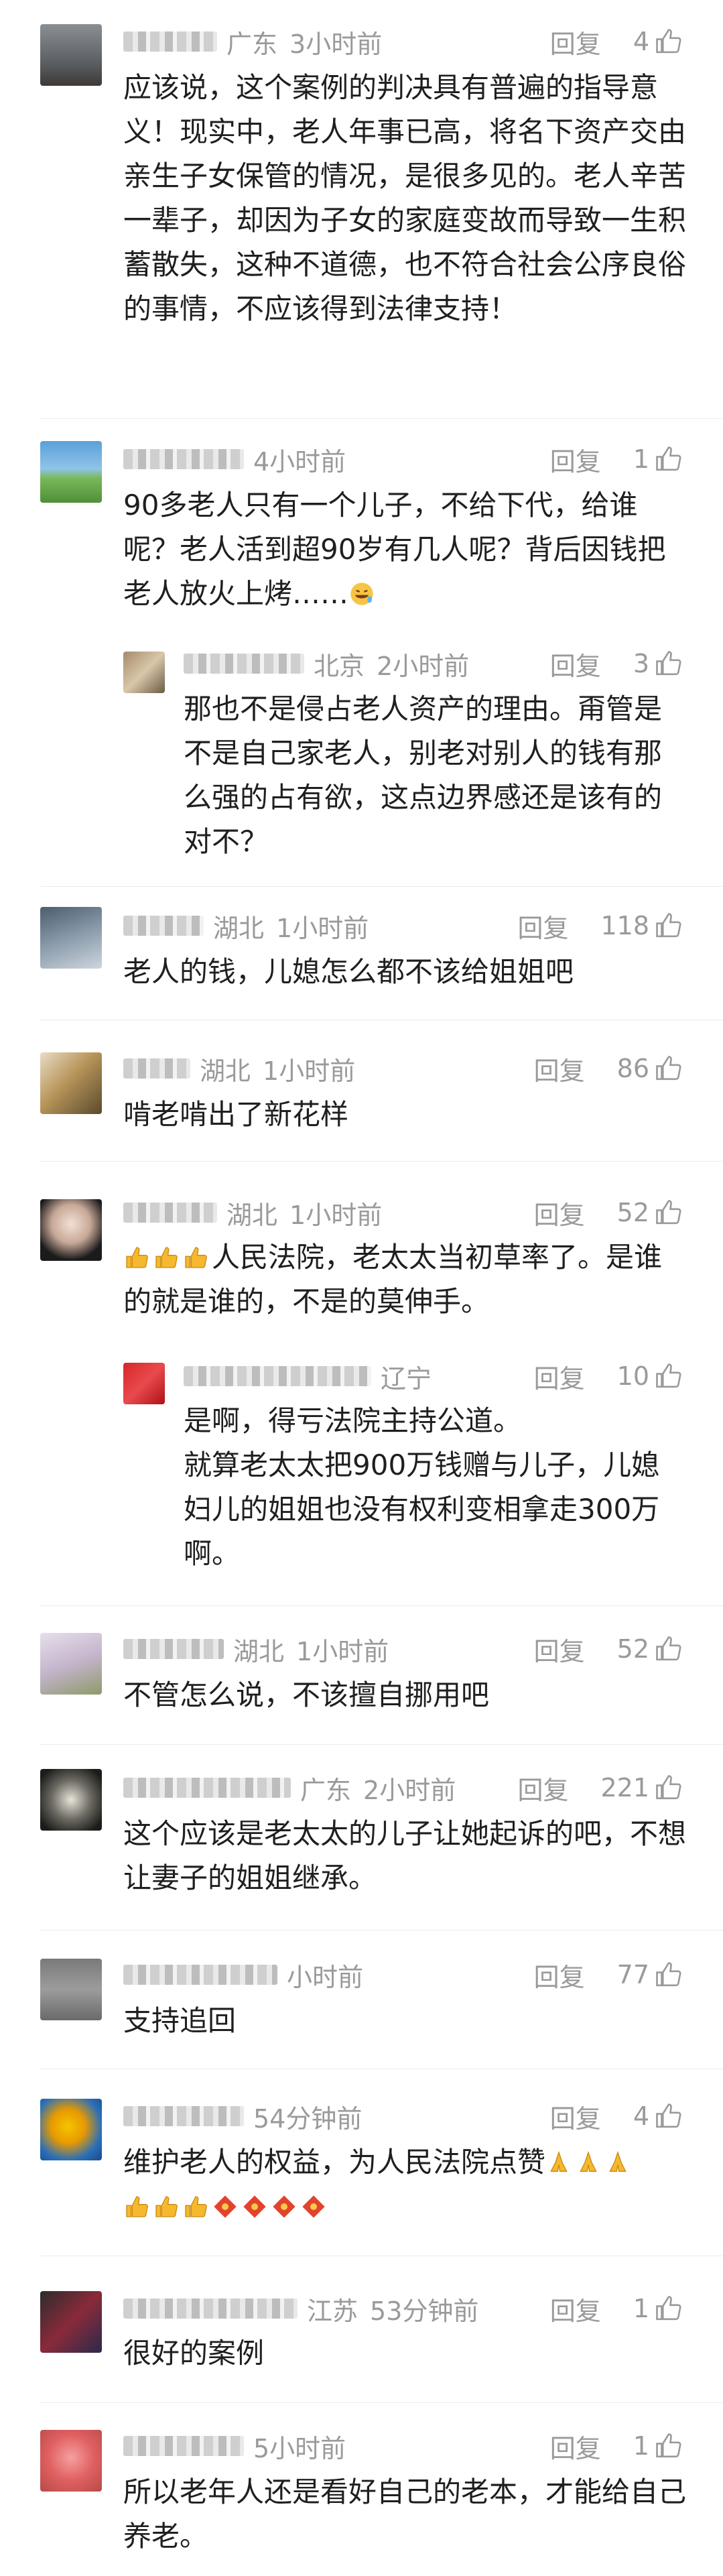  I want to click on comment-text: 不管怎么说，不该擅自挪用吧, so click(306, 1695).